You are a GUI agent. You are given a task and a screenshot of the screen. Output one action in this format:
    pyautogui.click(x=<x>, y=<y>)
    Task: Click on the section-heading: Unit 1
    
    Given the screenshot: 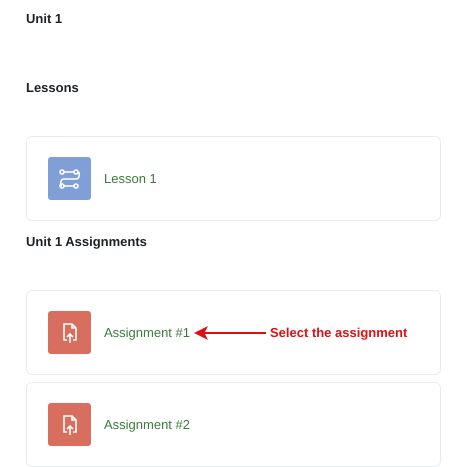 What is the action you would take?
    pyautogui.click(x=45, y=18)
    